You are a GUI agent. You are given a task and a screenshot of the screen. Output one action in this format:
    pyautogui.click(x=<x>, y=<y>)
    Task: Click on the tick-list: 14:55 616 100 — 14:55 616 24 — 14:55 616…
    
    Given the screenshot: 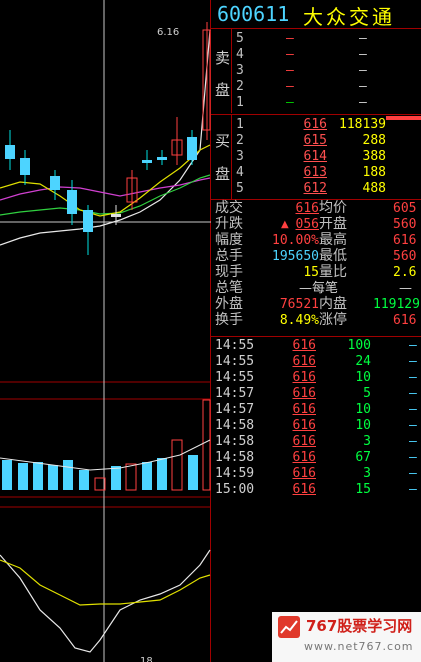 What is the action you would take?
    pyautogui.click(x=316, y=419)
    